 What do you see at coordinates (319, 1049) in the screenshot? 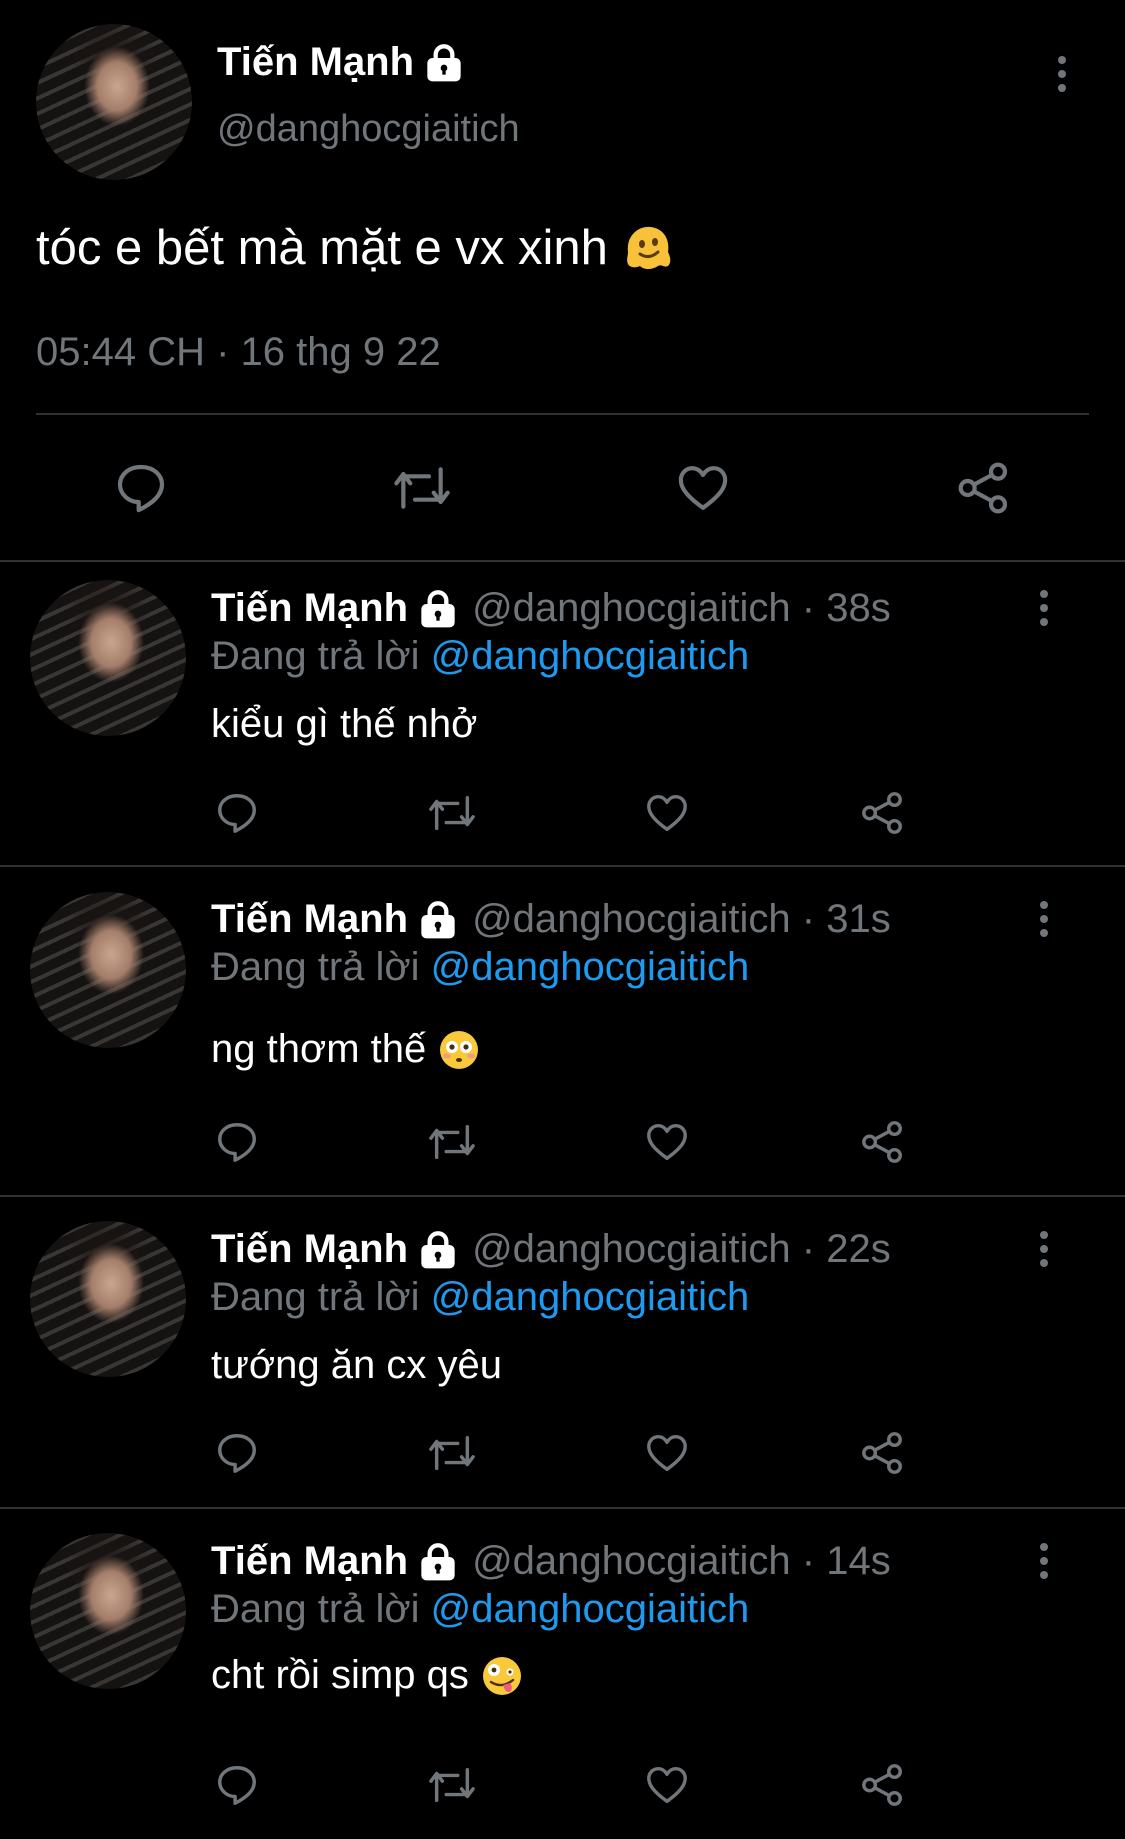
I see `reply-text: ng thơm thế` at bounding box center [319, 1049].